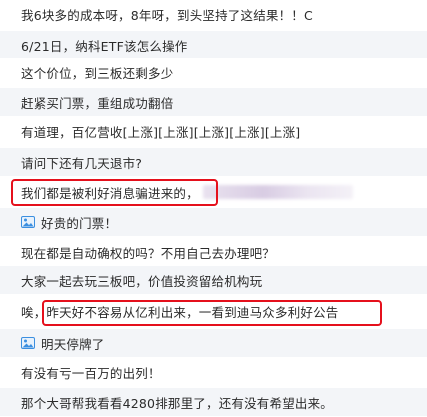 The image size is (427, 417). What do you see at coordinates (213, 372) in the screenshot?
I see `comment-row: 有没有亏一百万的出列！` at bounding box center [213, 372].